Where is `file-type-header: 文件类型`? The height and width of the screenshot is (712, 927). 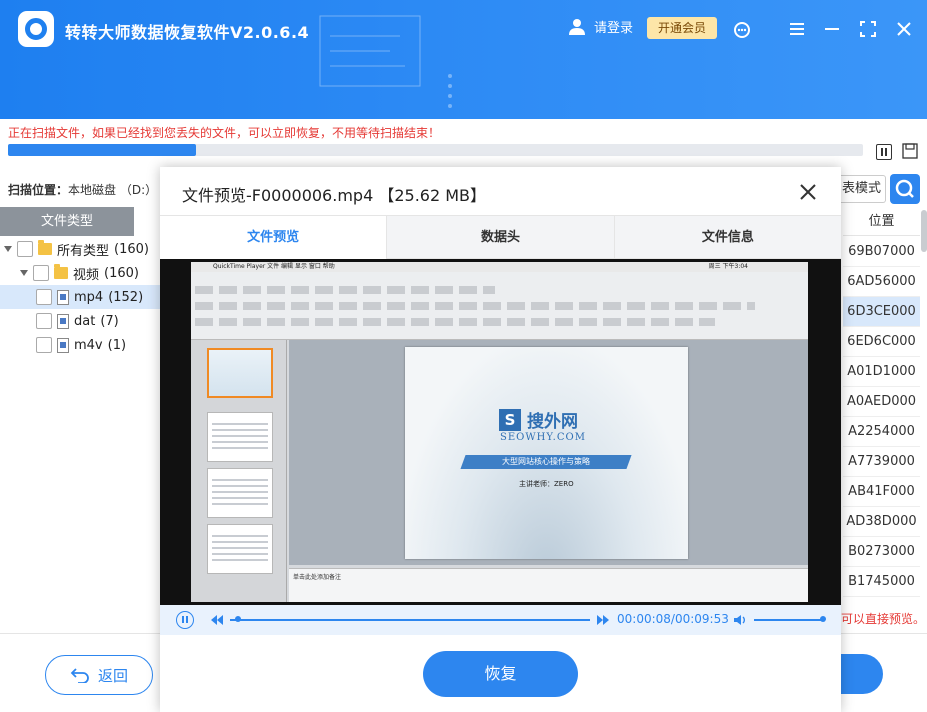
file-type-header: 文件类型 is located at coordinates (67, 221).